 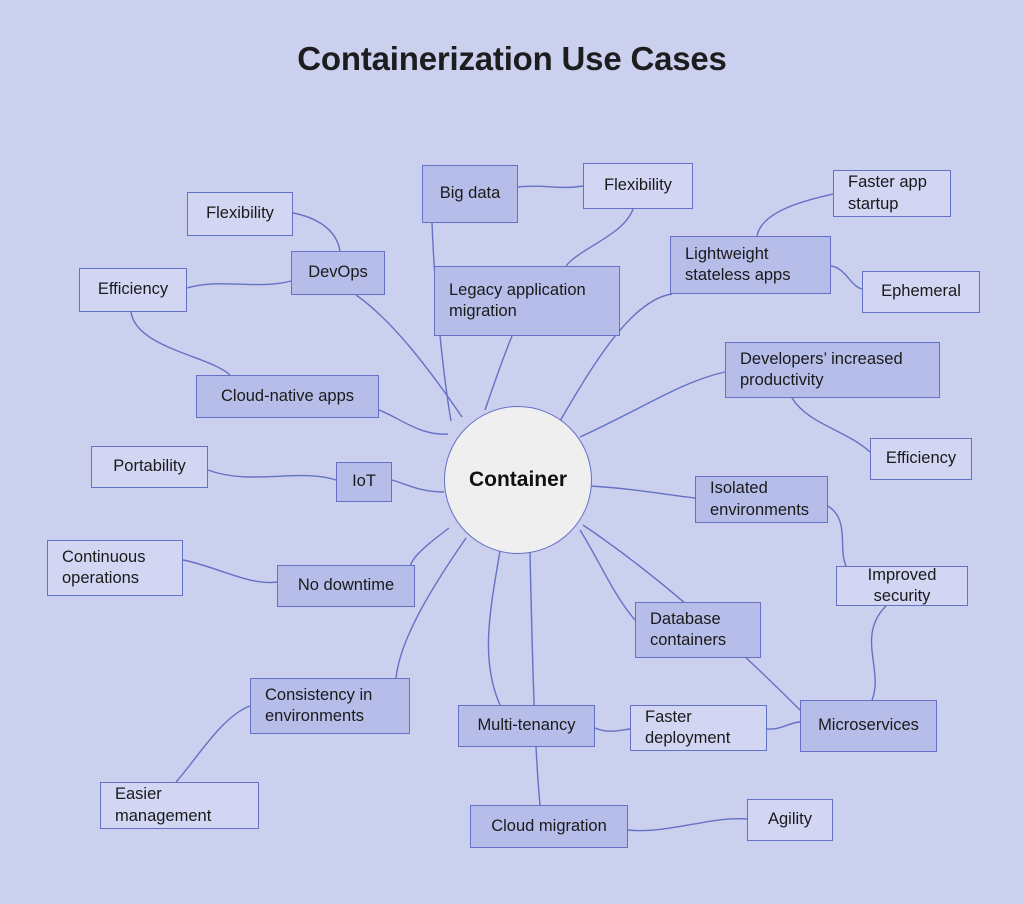 I want to click on edge-multi-tenancy-to-faster-deployment, so click(x=612, y=729).